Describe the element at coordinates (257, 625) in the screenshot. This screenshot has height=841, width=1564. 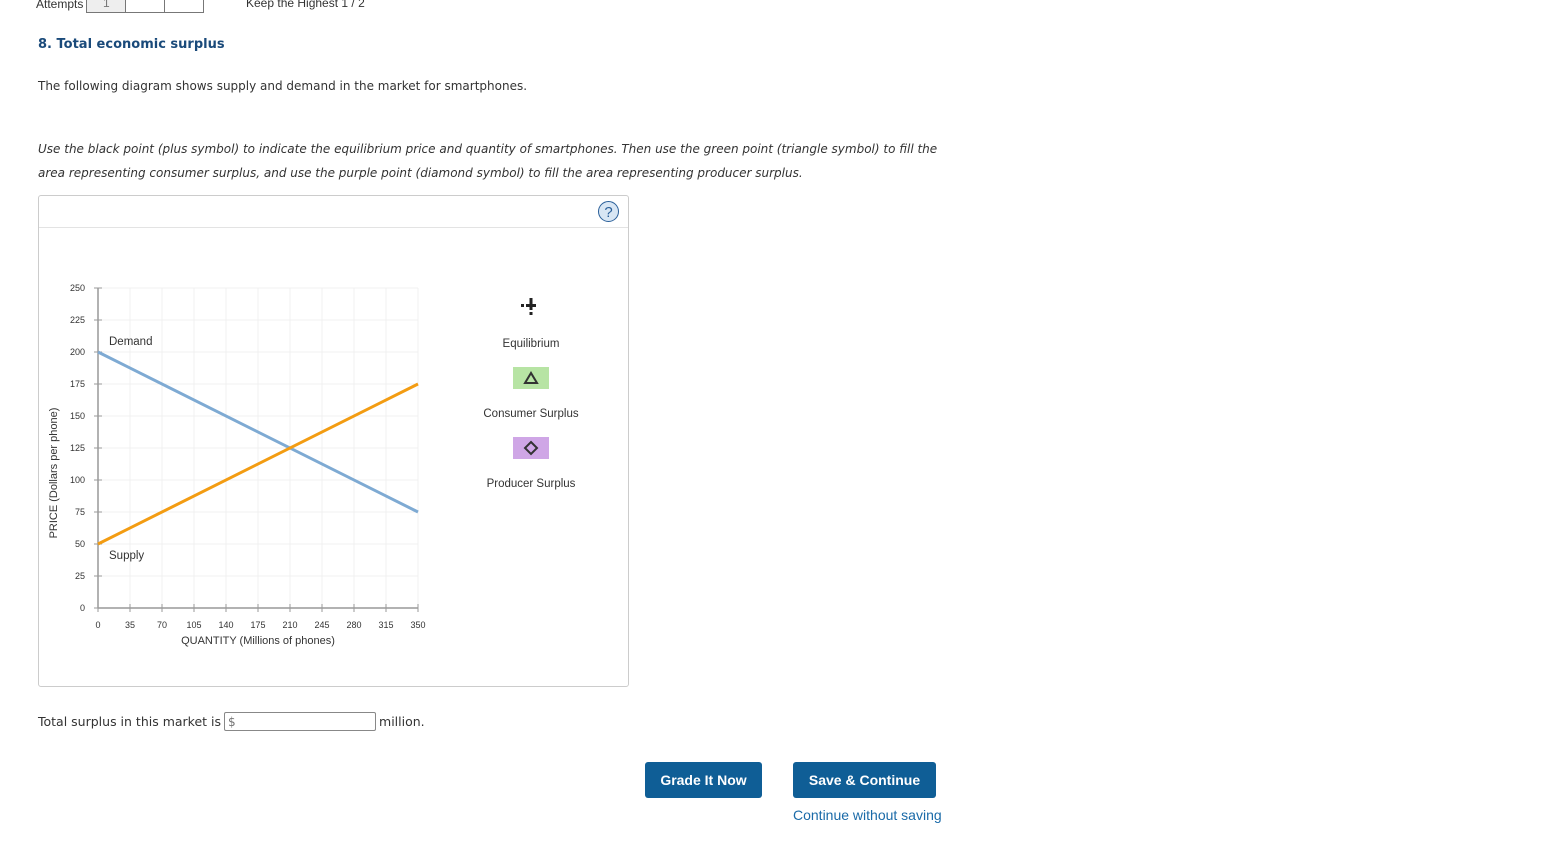
I see `x-tick-label: 175` at that location.